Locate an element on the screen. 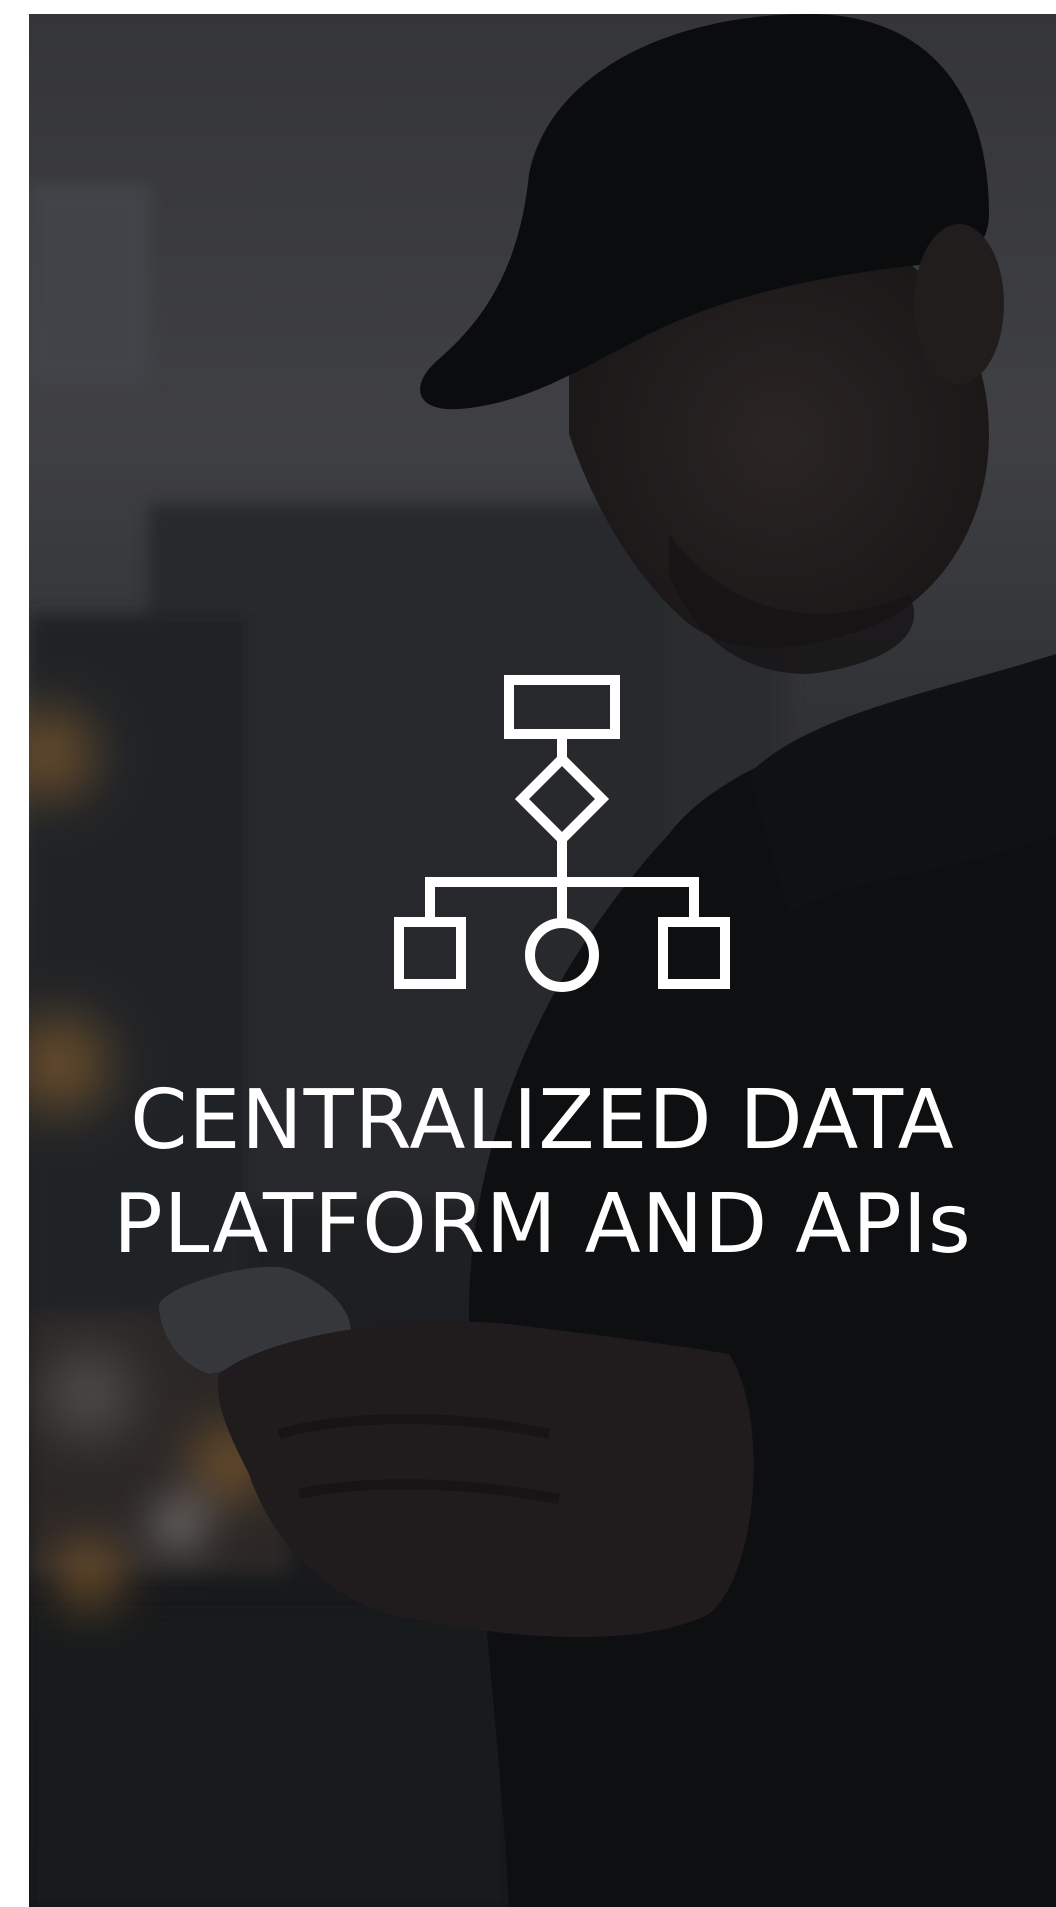  hero-headline: CENTRALIZED DATA PLATFORM AND APIs is located at coordinates (542, 1173).